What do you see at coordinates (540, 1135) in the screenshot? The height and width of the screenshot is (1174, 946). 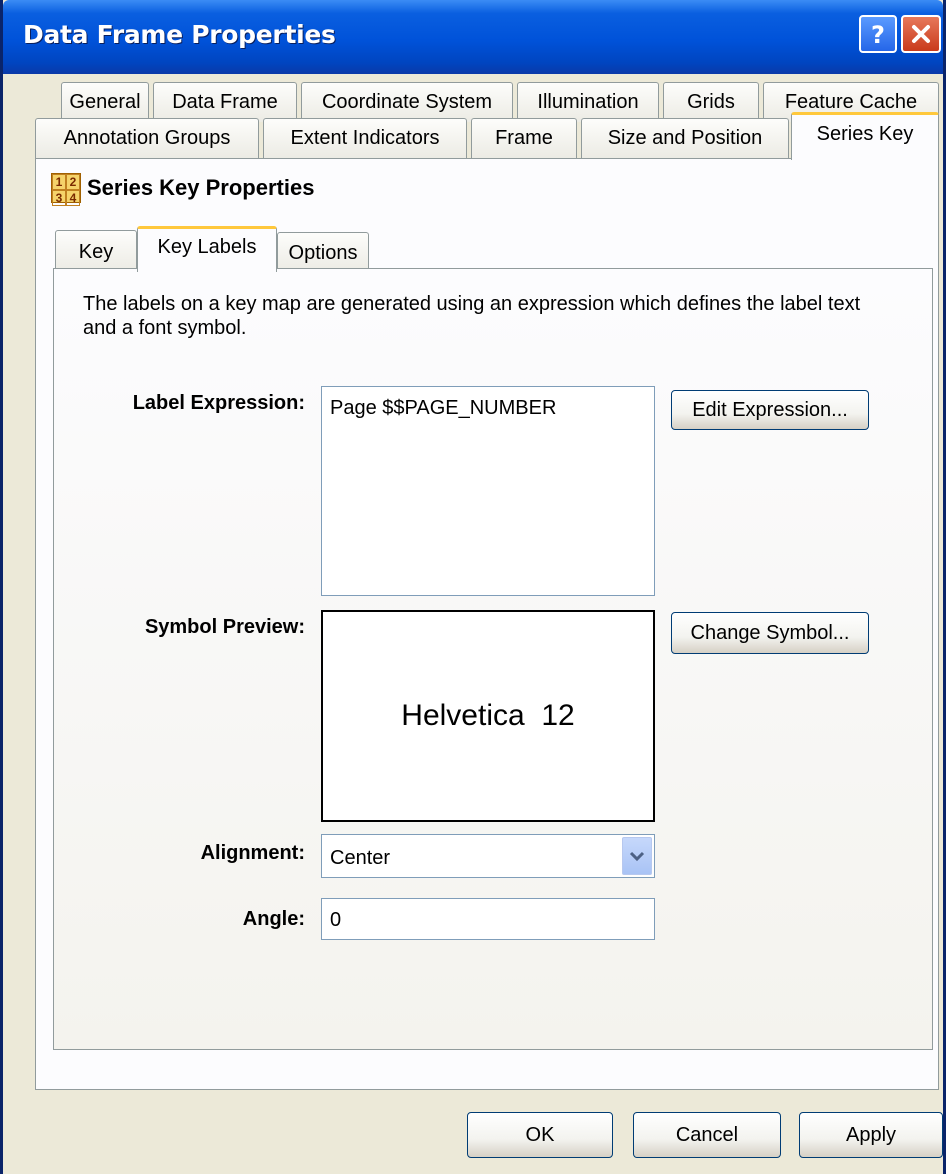 I see `ok-button: OK` at bounding box center [540, 1135].